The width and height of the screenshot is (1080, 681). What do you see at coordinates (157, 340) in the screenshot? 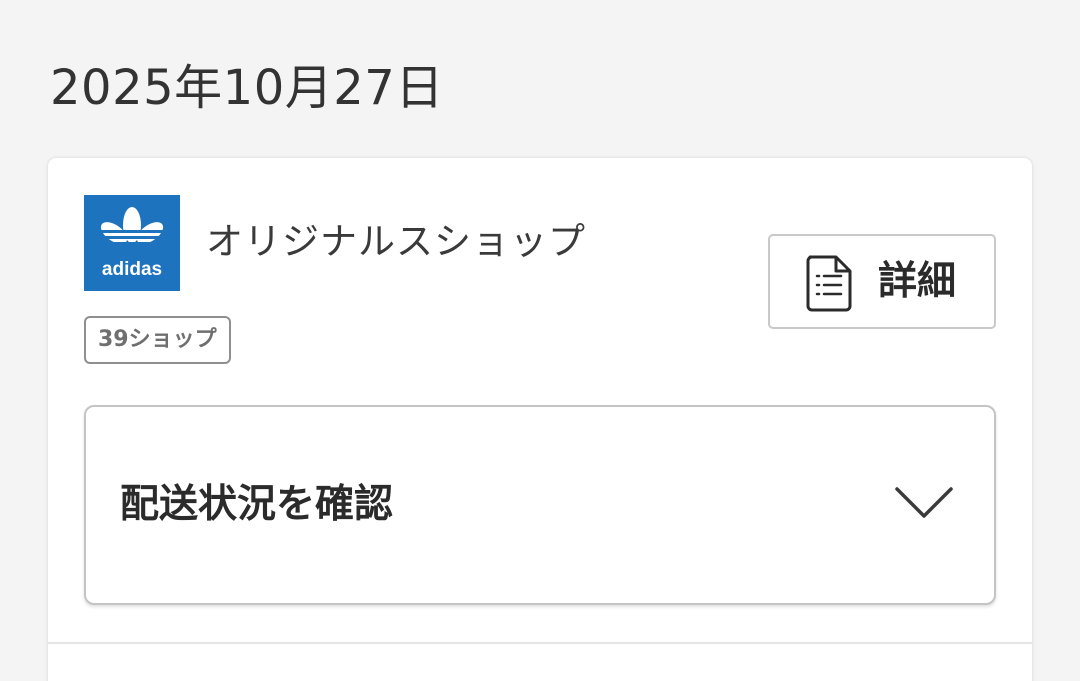
I see `shop-category-badge: 39ショップ` at bounding box center [157, 340].